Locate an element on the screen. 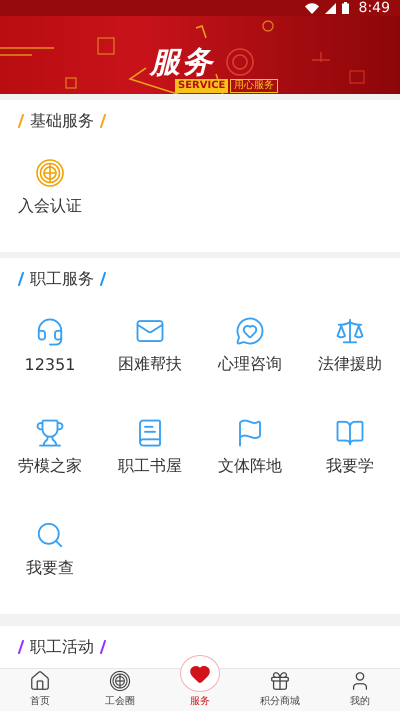 The height and width of the screenshot is (711, 400). service-item: 文体阵地 is located at coordinates (250, 453).